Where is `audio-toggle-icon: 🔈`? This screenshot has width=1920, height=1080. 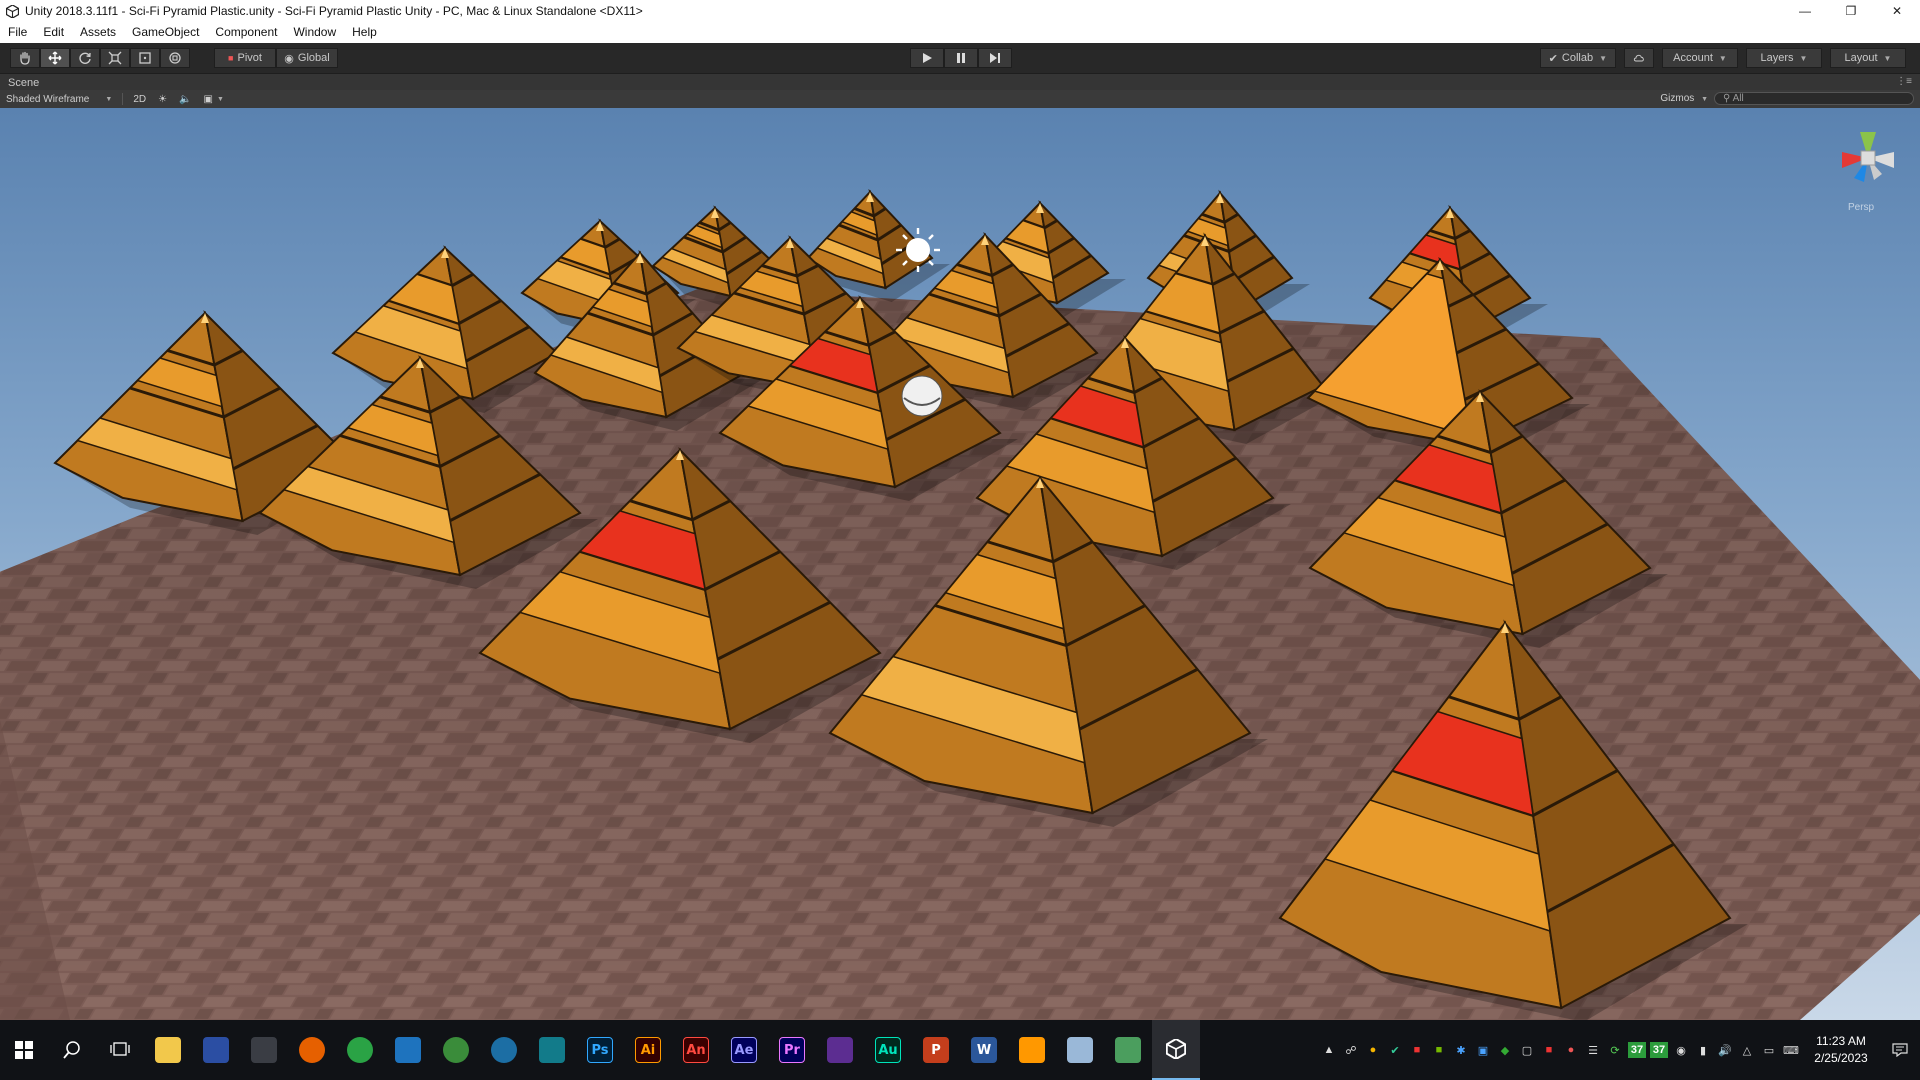 audio-toggle-icon: 🔈 is located at coordinates (185, 99).